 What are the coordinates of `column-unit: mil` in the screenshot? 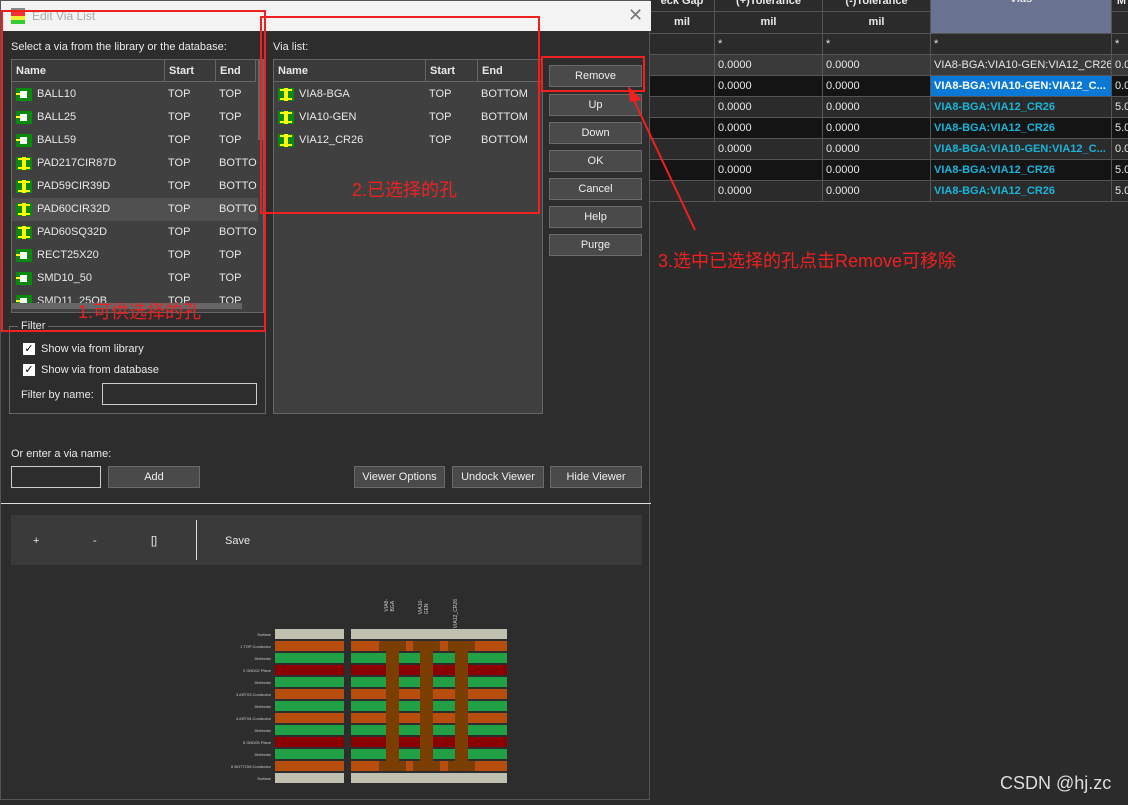 It's located at (877, 23).